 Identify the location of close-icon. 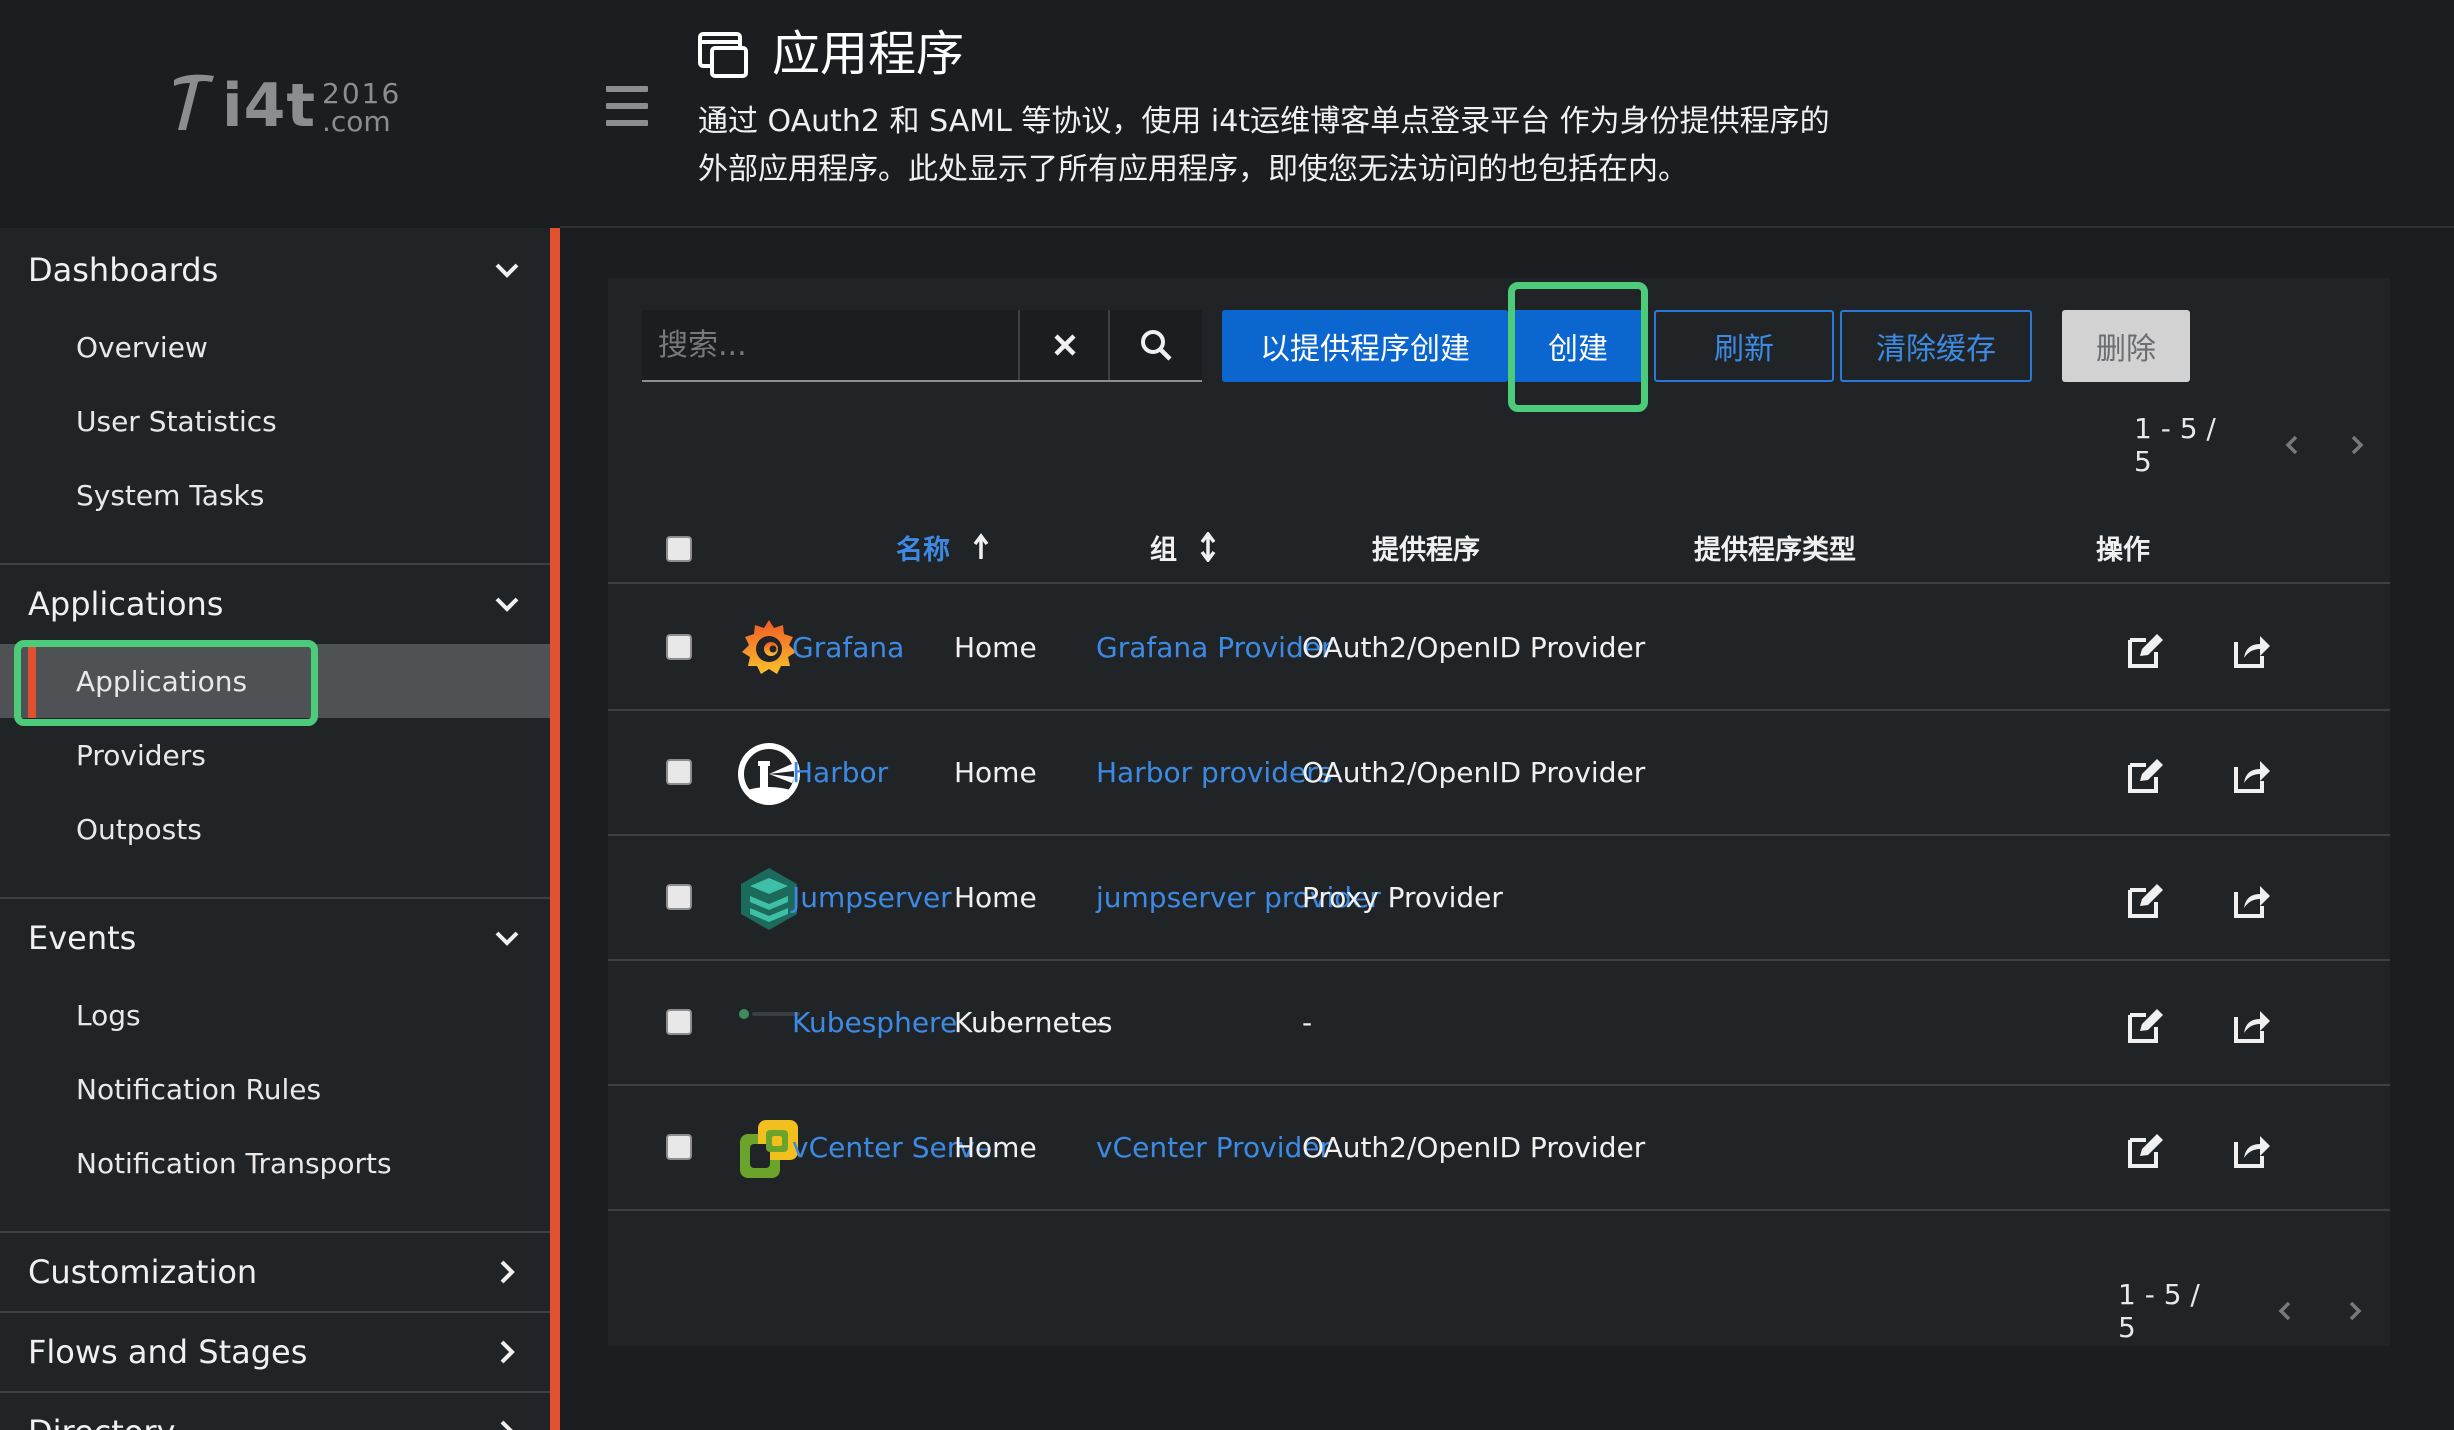
(1065, 345).